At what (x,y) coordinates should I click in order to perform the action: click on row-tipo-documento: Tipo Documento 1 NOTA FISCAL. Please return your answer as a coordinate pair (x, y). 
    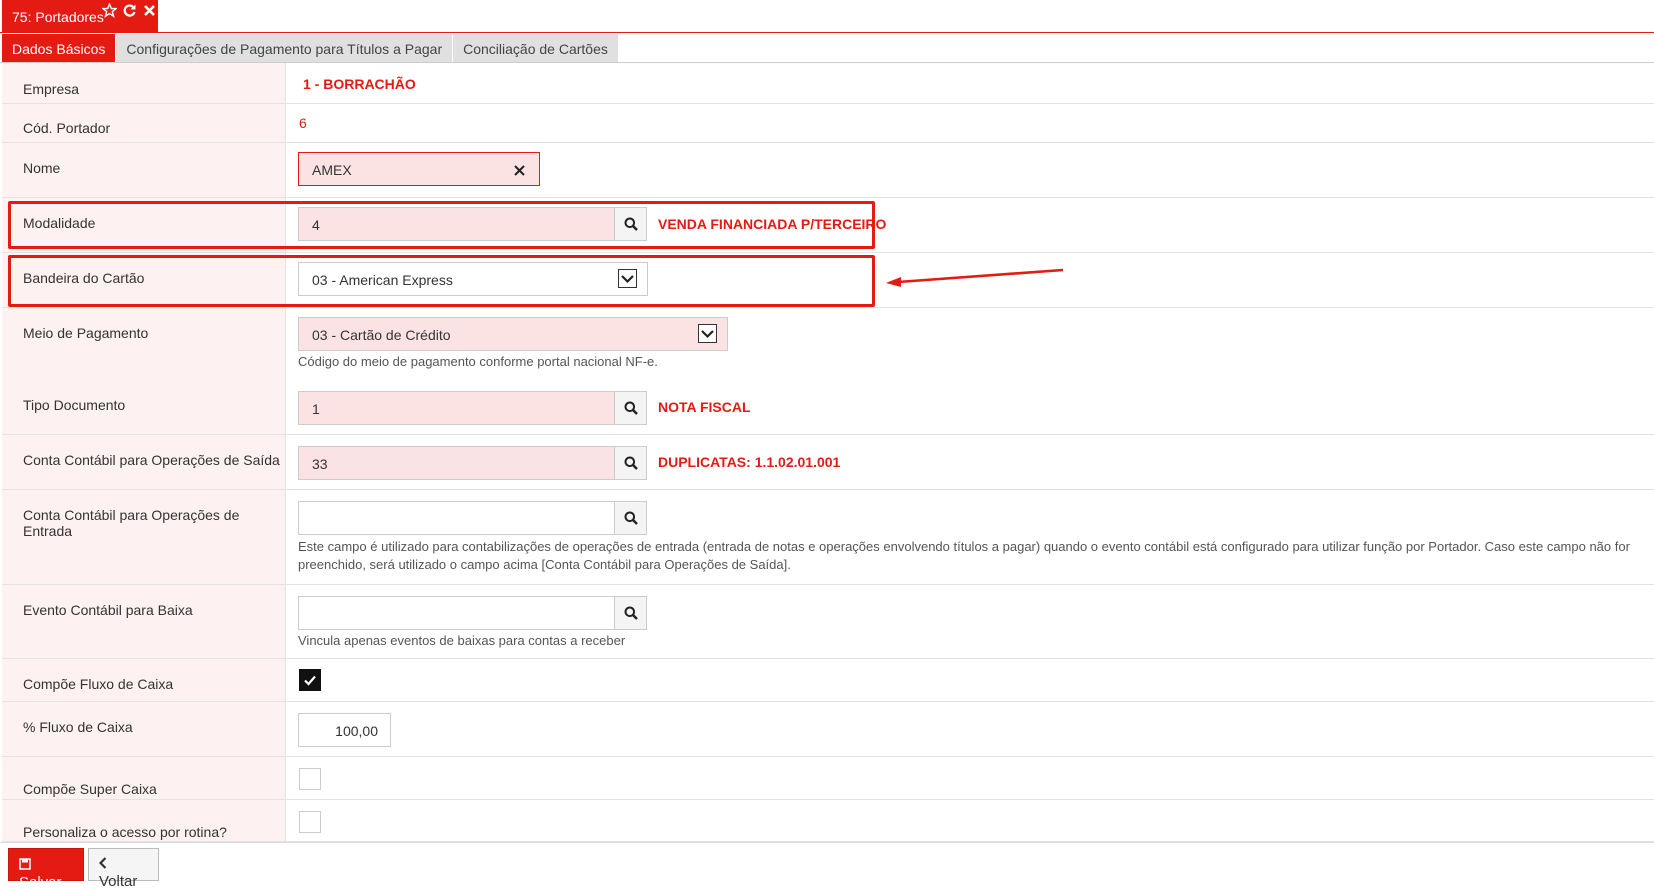
    Looking at the image, I should click on (828, 407).